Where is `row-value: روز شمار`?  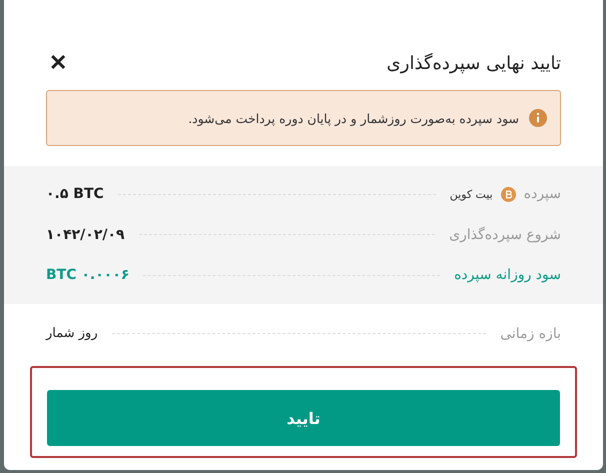 row-value: روز شمار is located at coordinates (72, 334).